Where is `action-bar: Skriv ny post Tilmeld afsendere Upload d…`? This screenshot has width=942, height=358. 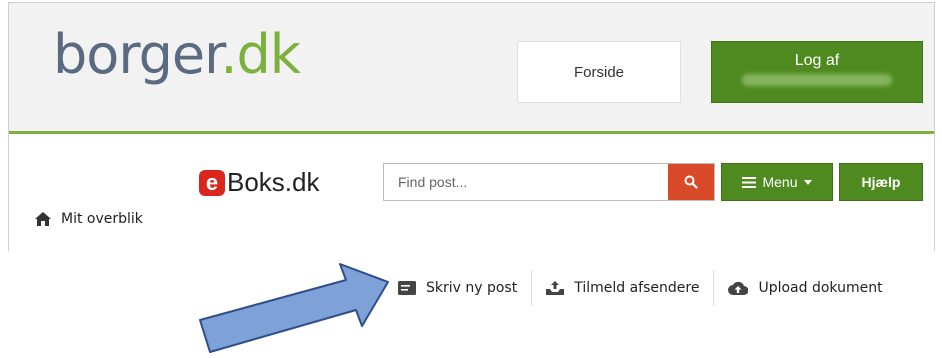
action-bar: Skriv ny post Tilmeld afsendere Upload d… is located at coordinates (647, 288).